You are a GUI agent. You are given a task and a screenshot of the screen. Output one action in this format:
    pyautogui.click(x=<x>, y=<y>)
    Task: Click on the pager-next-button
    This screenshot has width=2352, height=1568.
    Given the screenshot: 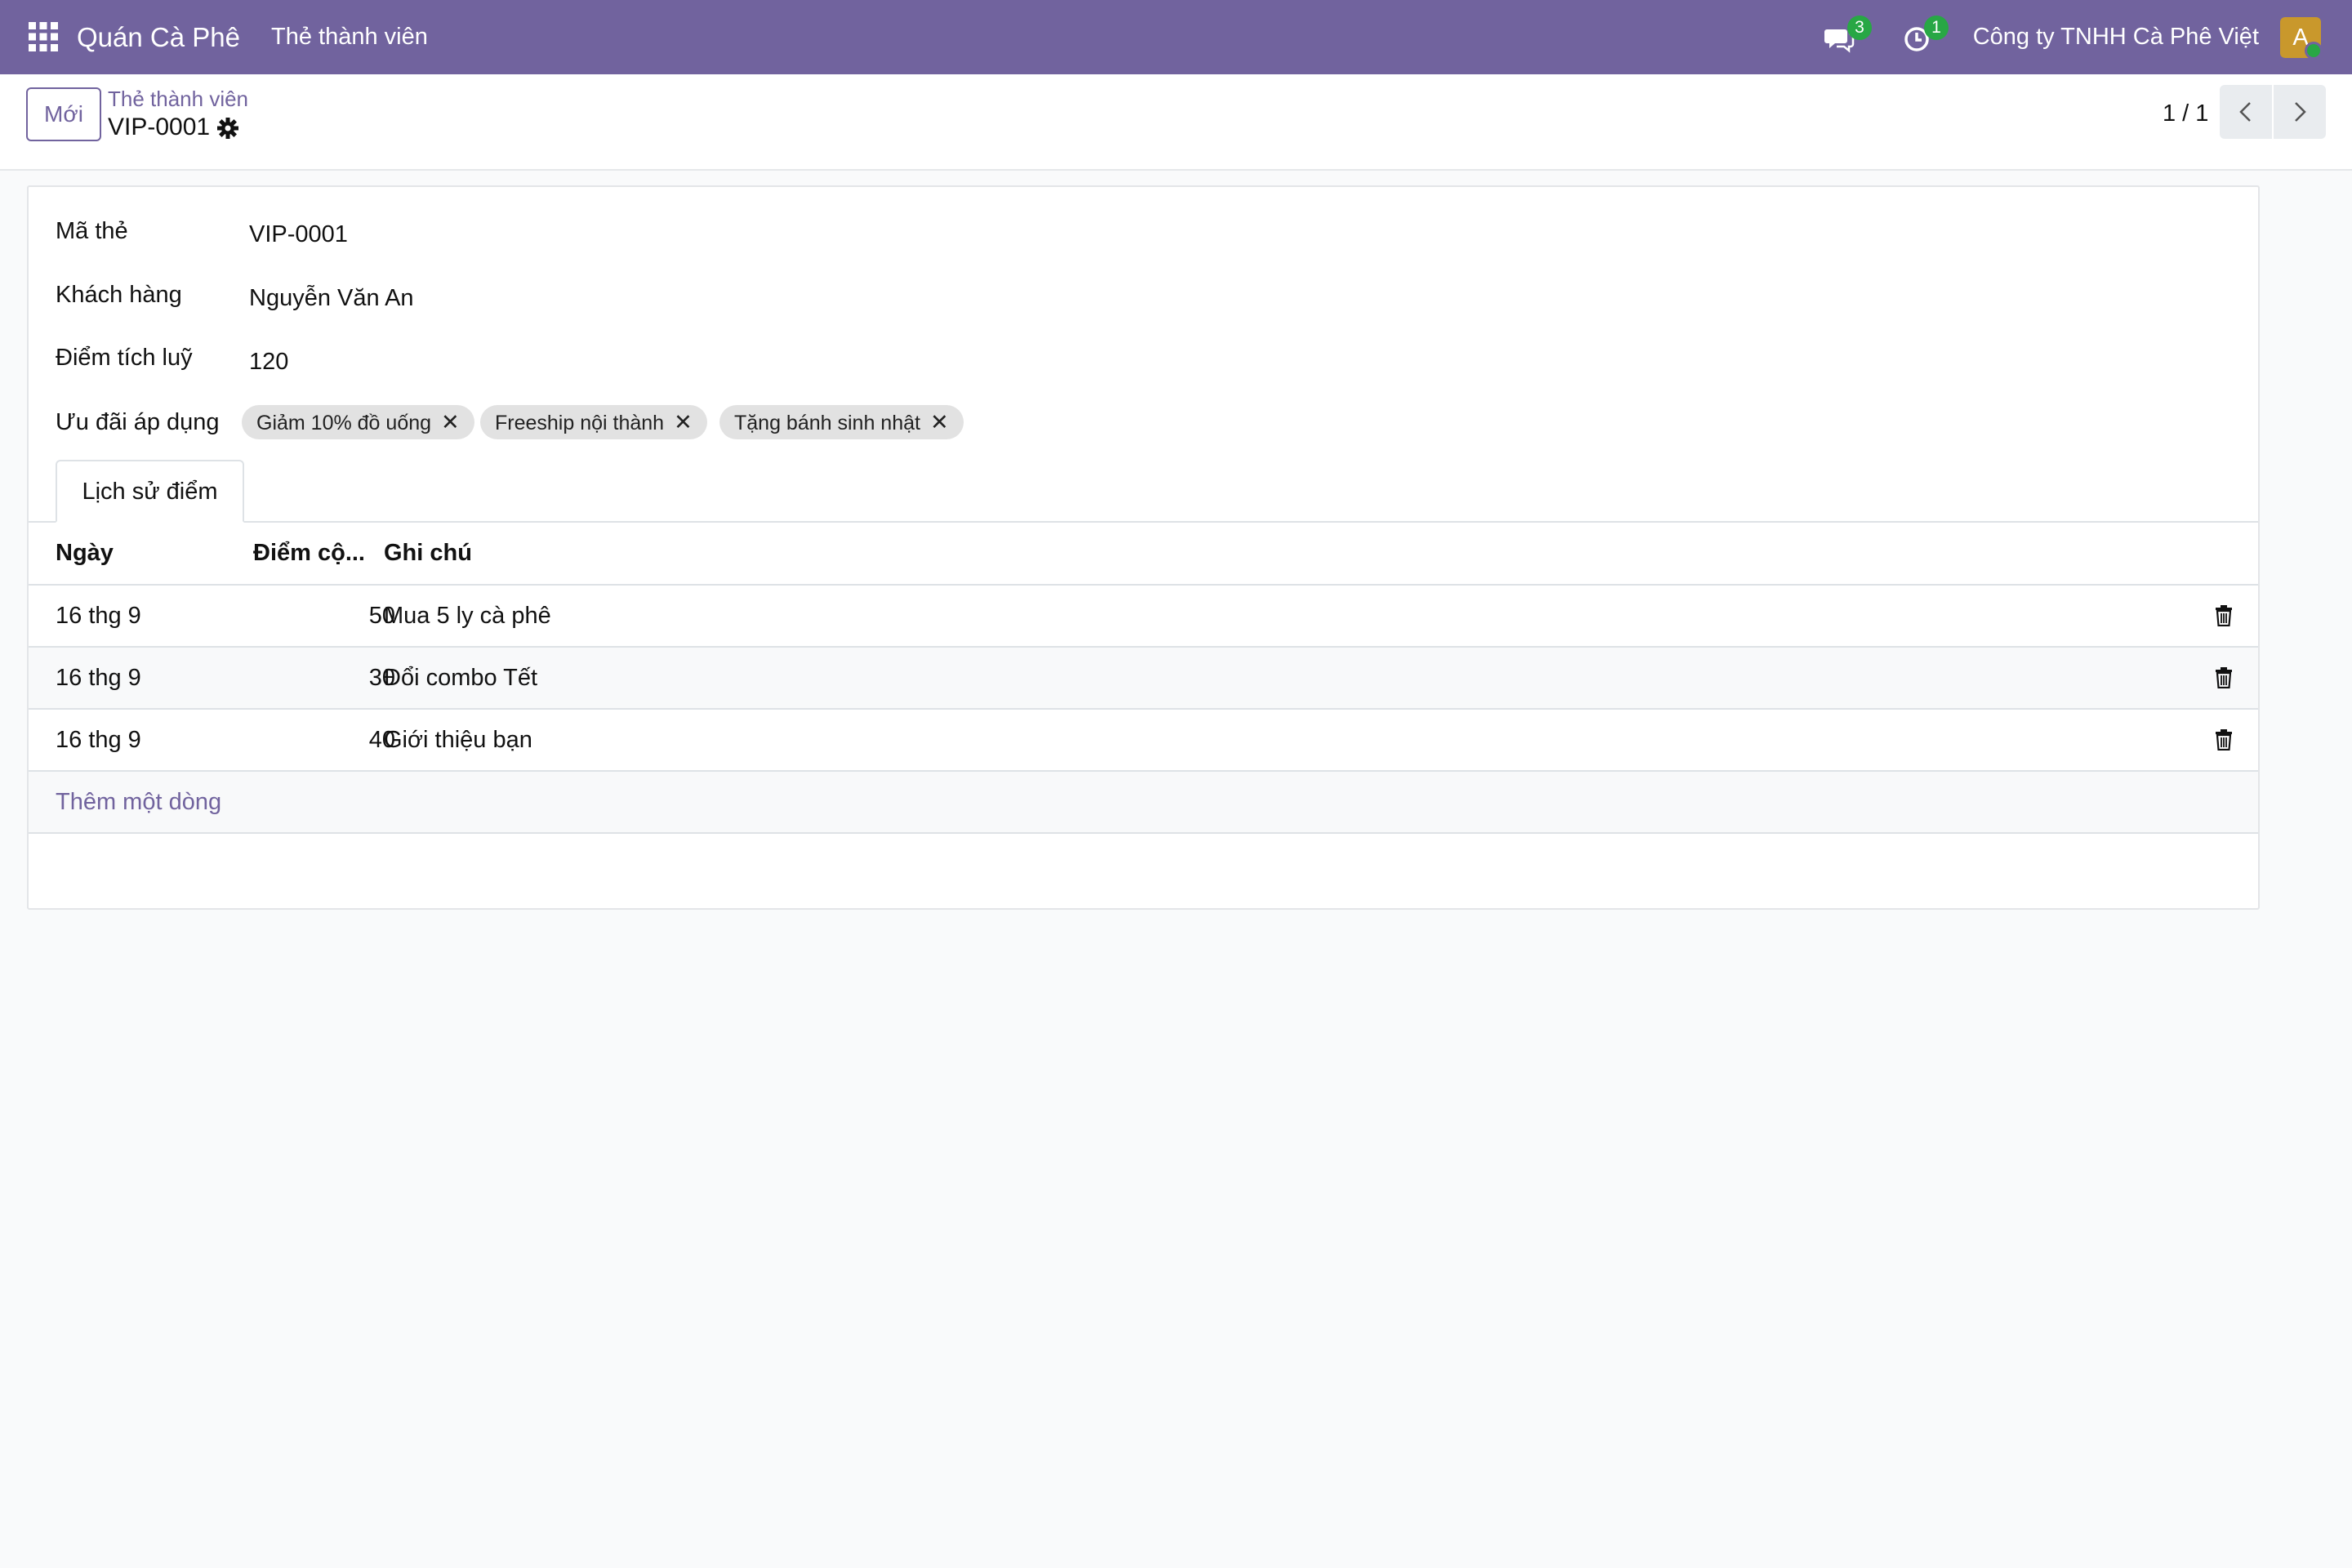 What is the action you would take?
    pyautogui.click(x=2300, y=112)
    